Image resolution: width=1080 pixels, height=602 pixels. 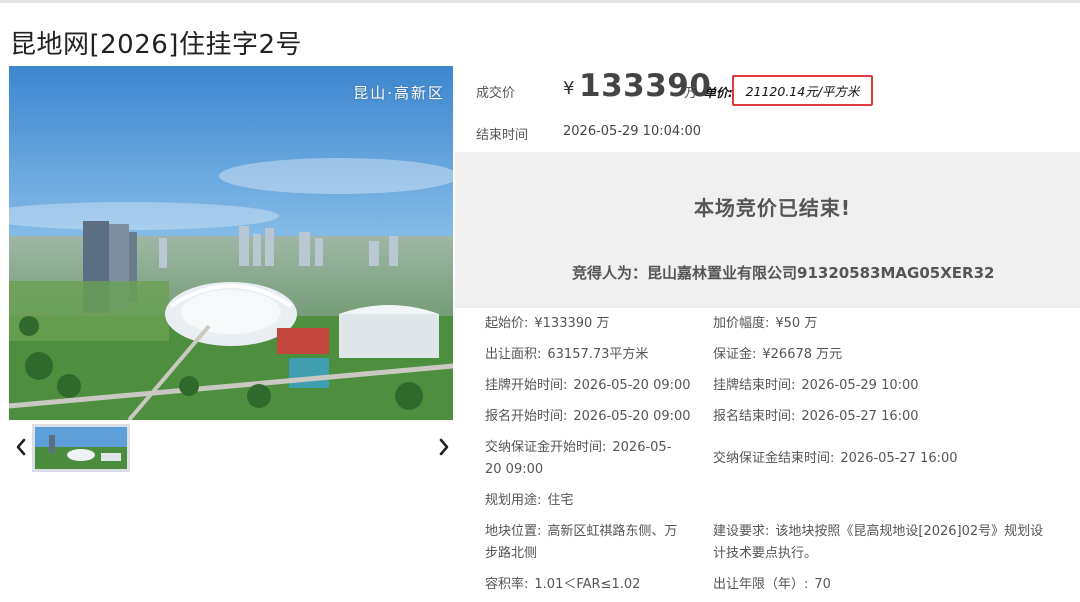 I want to click on unit-price-highlight: 21120.14元/平方米, so click(x=802, y=90).